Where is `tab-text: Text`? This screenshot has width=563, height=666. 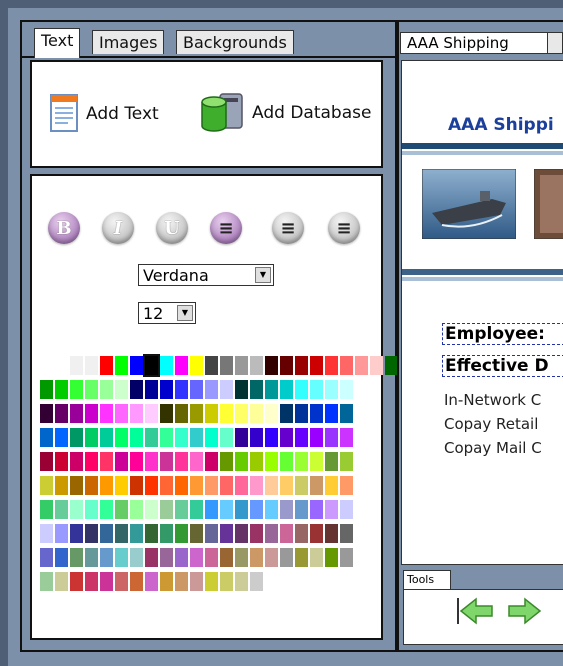 tab-text: Text is located at coordinates (57, 43).